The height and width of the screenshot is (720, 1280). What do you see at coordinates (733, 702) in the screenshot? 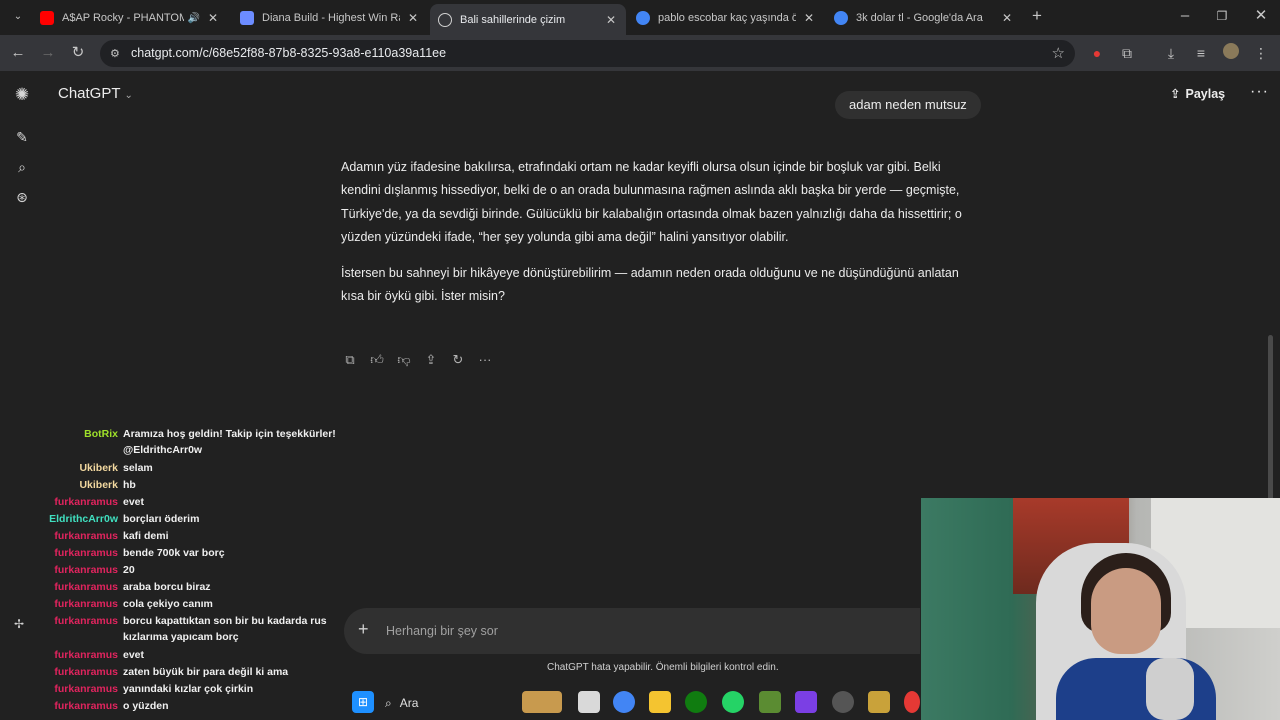
I see `whatsapp-icon` at bounding box center [733, 702].